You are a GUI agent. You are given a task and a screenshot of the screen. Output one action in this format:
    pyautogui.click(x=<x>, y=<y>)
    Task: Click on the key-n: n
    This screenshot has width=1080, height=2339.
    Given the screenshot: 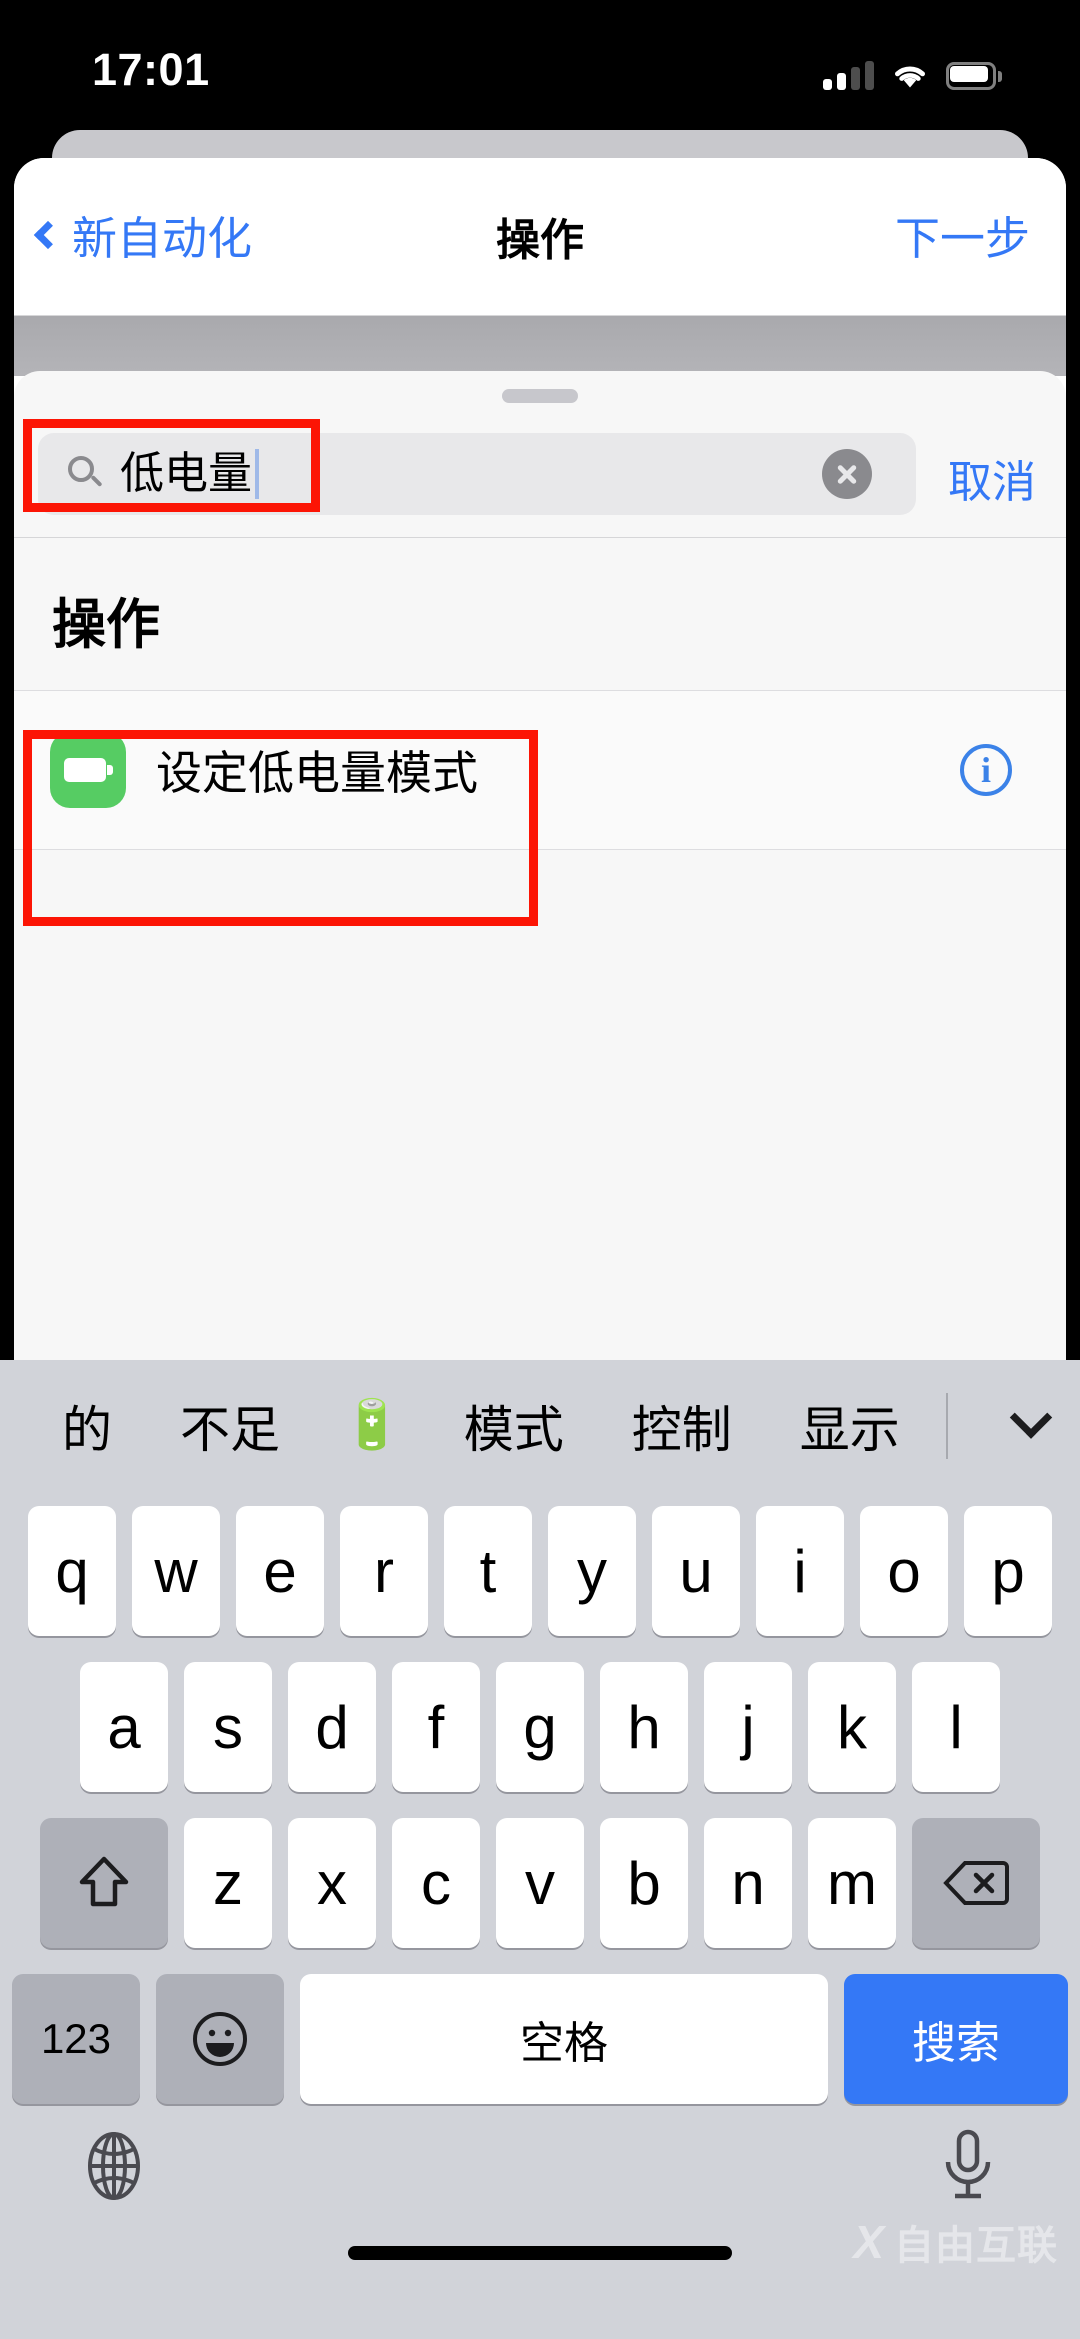 What is the action you would take?
    pyautogui.click(x=748, y=1883)
    